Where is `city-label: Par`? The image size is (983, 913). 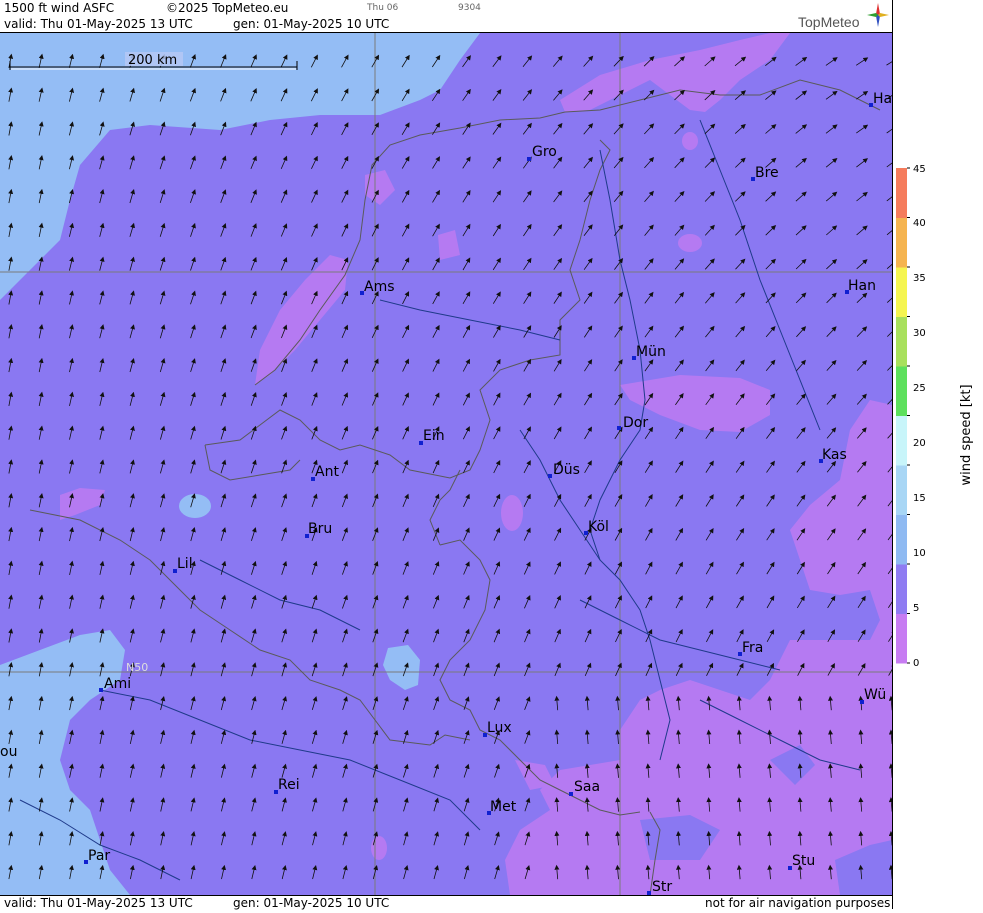 city-label: Par is located at coordinates (99, 856).